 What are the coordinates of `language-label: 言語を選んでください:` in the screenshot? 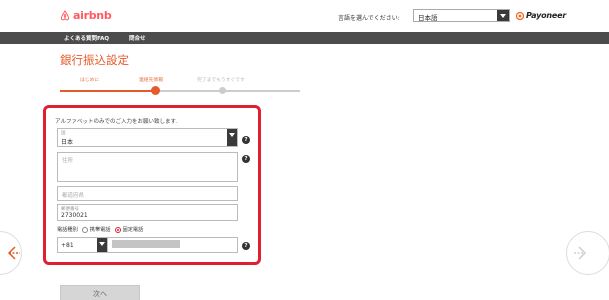 It's located at (369, 18).